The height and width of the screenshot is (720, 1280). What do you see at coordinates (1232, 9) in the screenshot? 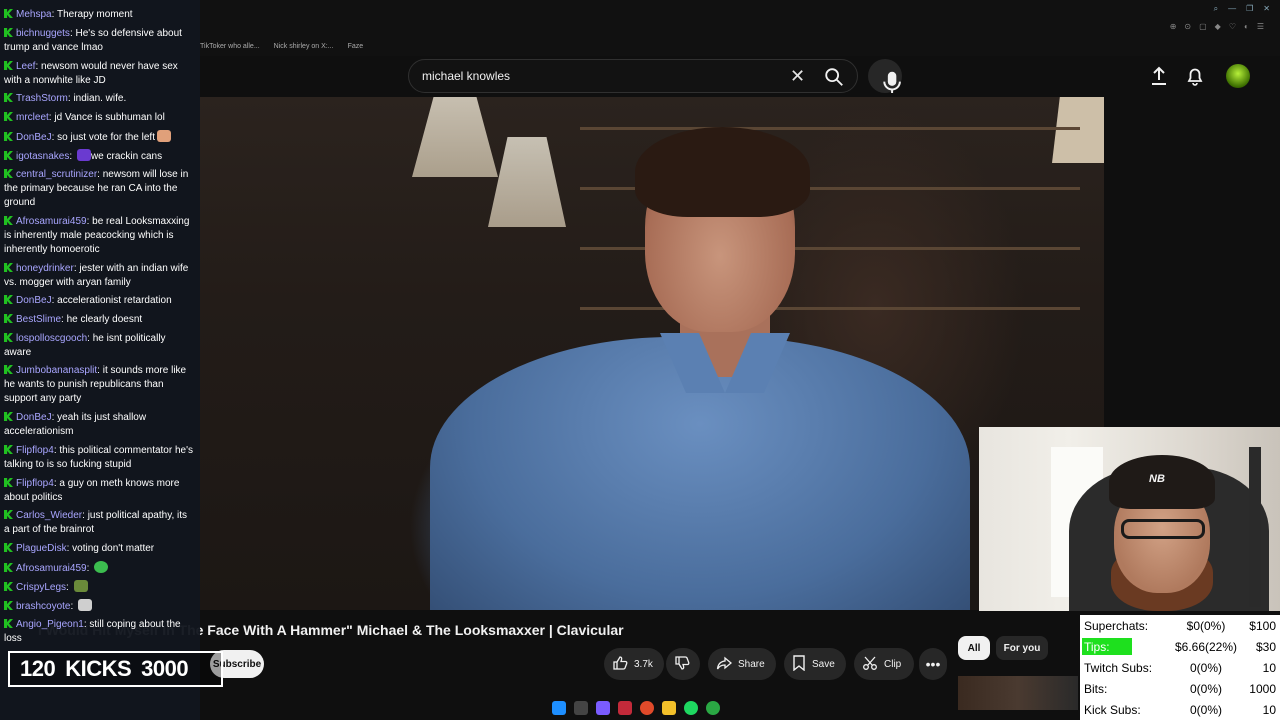
I see `minimize-icon: —` at bounding box center [1232, 9].